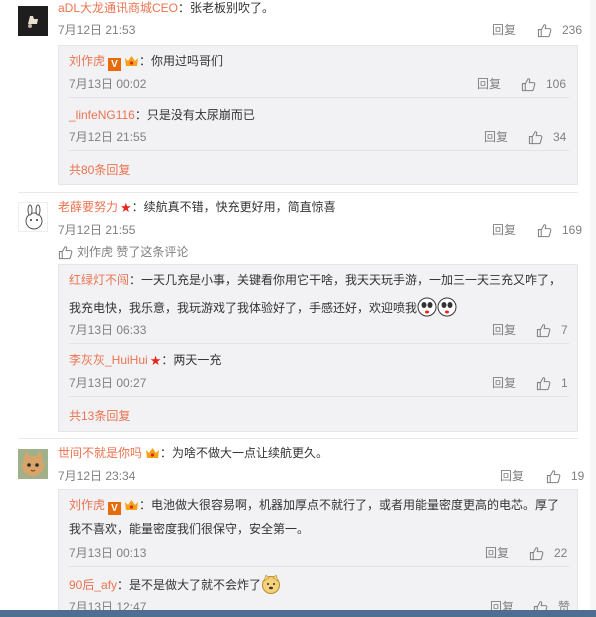  What do you see at coordinates (578, 476) in the screenshot?
I see `like-count: 19` at bounding box center [578, 476].